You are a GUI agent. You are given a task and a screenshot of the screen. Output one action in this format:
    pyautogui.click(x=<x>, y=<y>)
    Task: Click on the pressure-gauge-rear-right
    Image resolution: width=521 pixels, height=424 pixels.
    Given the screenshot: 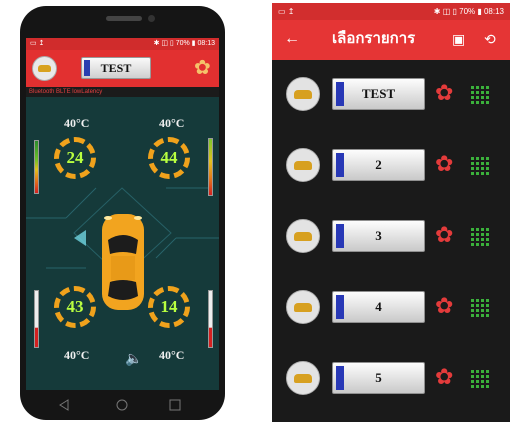 What is the action you would take?
    pyautogui.click(x=210, y=319)
    